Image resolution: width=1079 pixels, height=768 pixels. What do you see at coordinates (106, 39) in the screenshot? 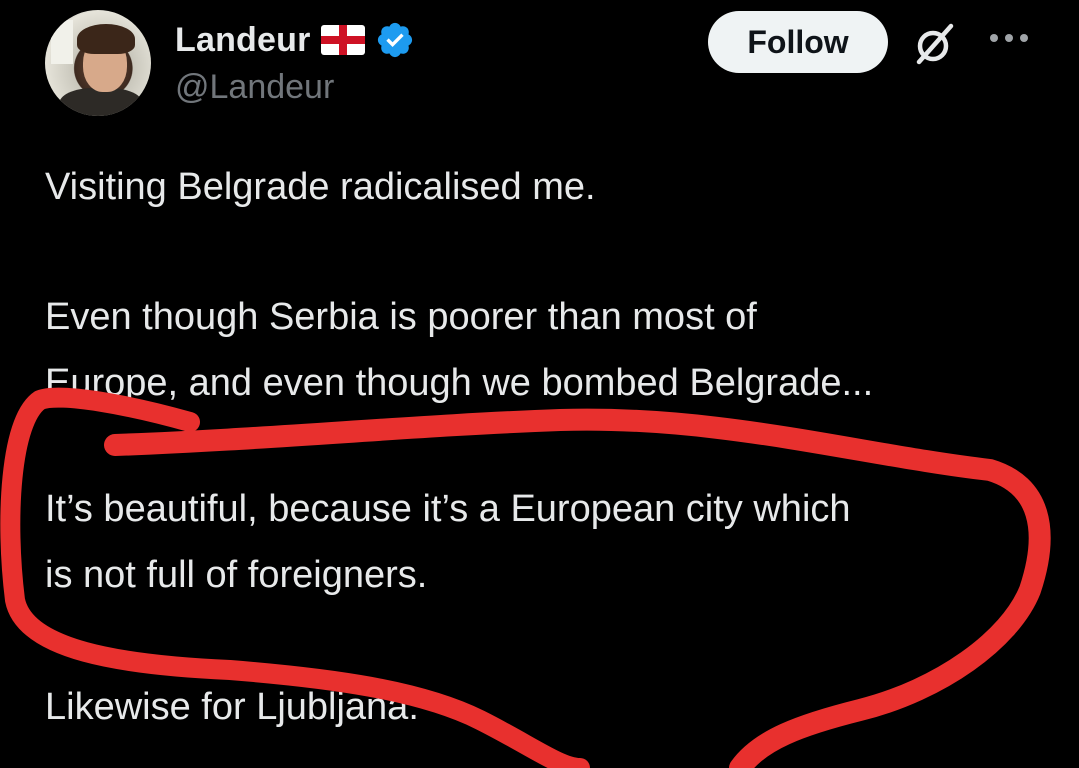
I see `avatar-hair` at bounding box center [106, 39].